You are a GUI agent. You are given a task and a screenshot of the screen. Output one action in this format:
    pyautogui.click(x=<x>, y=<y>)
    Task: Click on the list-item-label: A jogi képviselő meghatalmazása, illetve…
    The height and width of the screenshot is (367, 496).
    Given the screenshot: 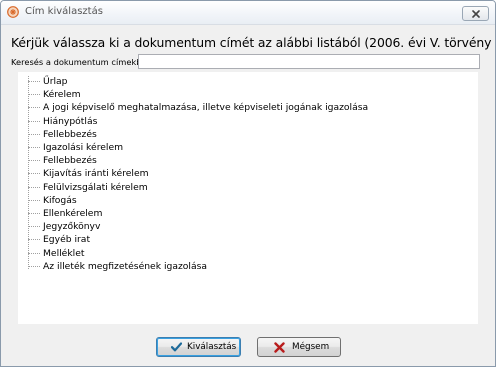 What is the action you would take?
    pyautogui.click(x=206, y=108)
    